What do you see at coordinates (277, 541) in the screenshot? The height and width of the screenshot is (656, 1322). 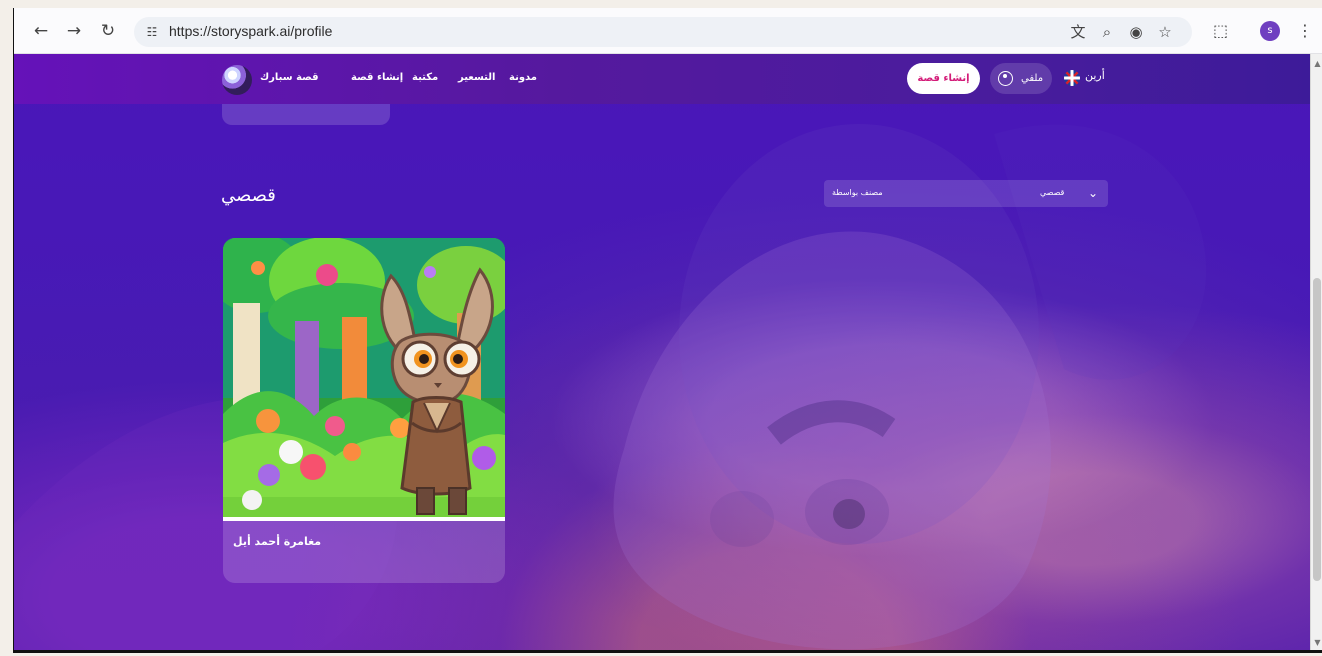 I see `story-title: مغامرة أحمد أيل` at bounding box center [277, 541].